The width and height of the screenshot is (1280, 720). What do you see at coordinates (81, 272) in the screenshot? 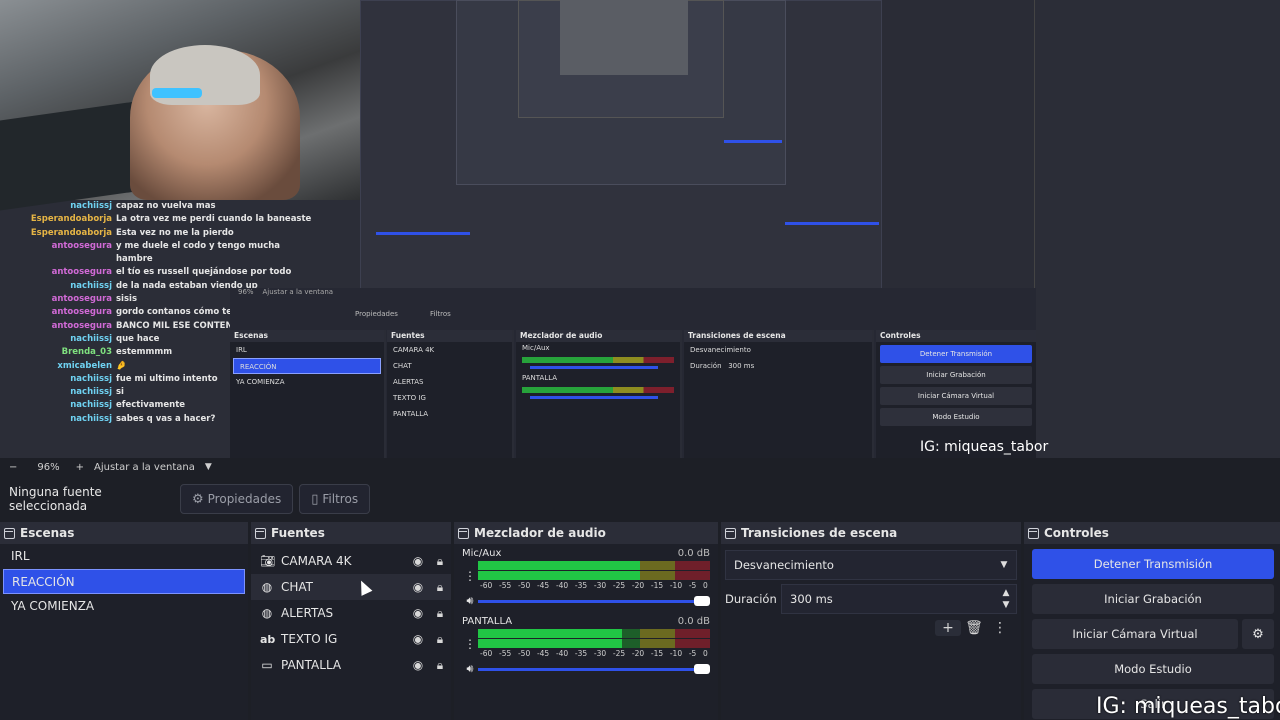
I see `chat-username: antoosegura` at bounding box center [81, 272].